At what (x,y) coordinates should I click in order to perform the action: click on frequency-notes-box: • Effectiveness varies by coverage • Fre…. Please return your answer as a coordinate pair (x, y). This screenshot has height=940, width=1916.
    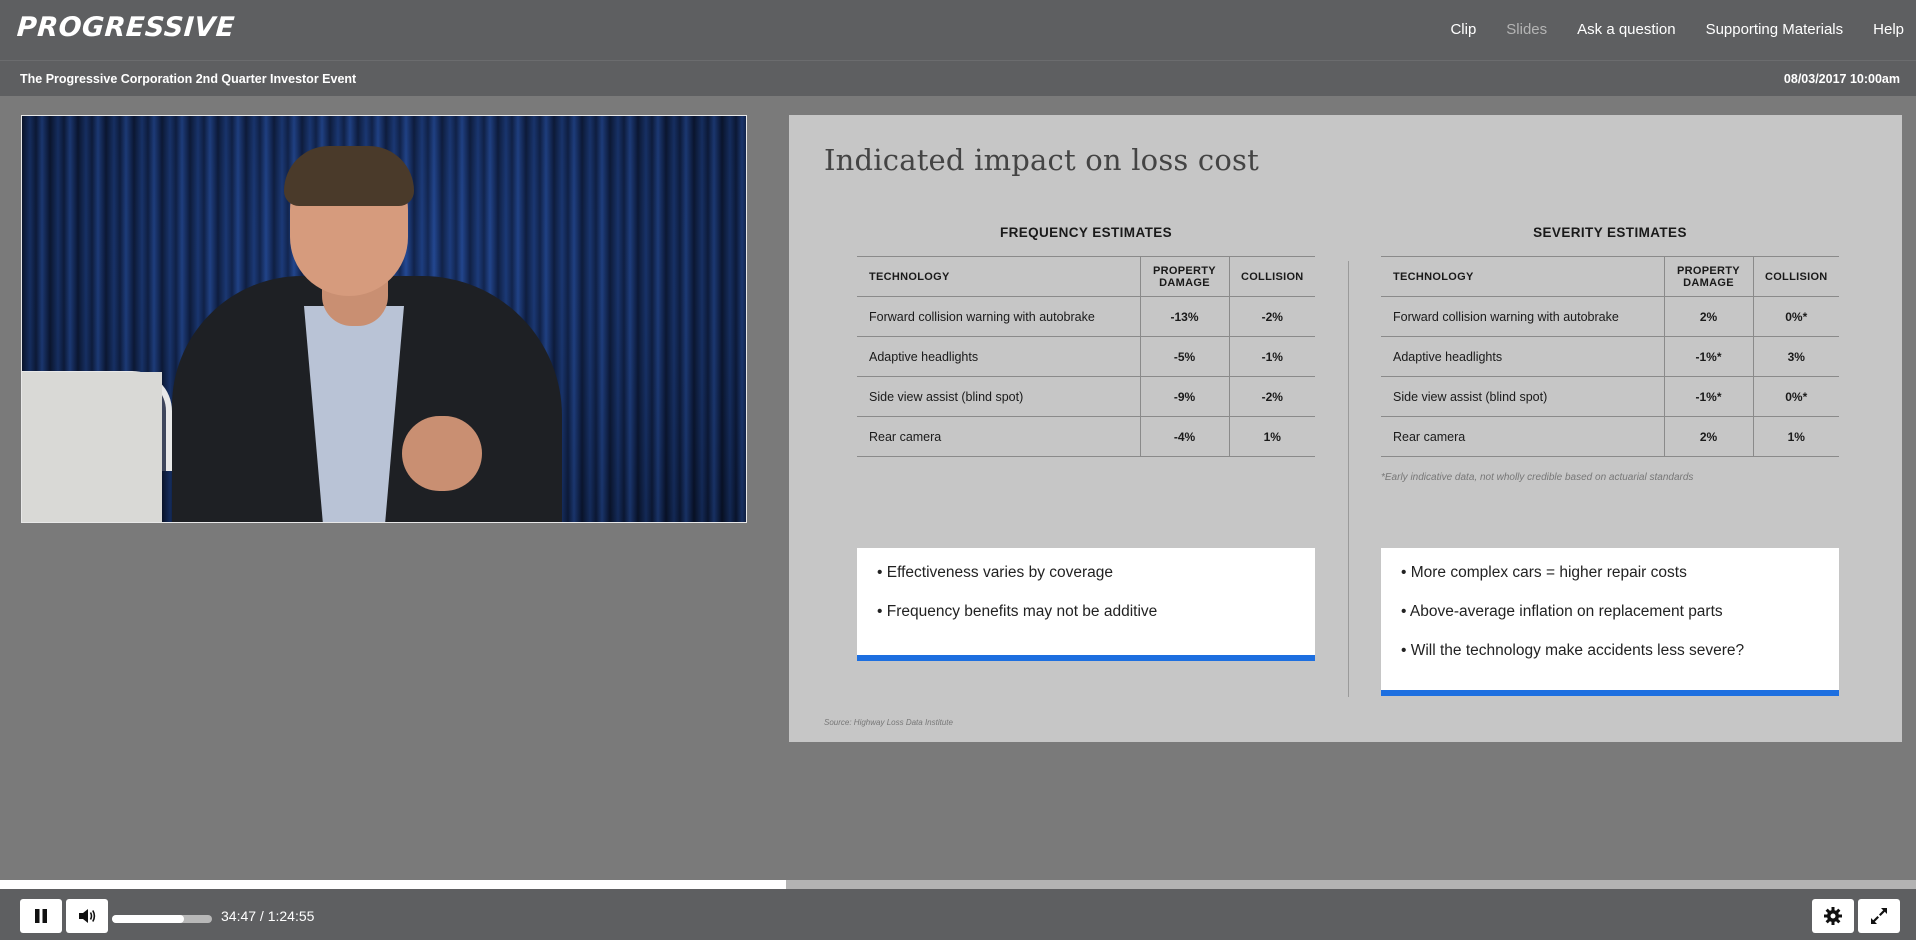
    Looking at the image, I should click on (1086, 604).